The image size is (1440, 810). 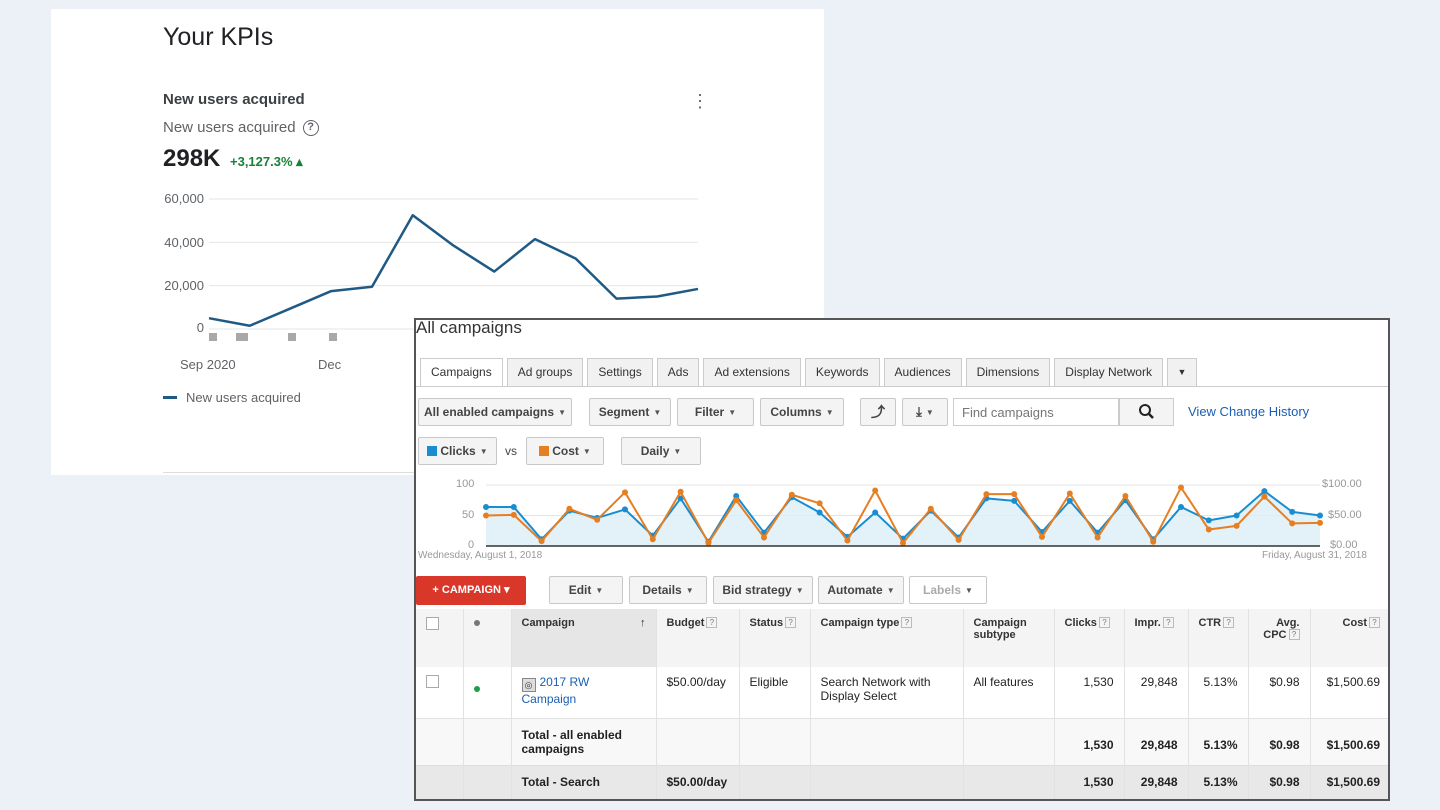 What do you see at coordinates (1210, 623) in the screenshot?
I see `header-ctr-label: CTR` at bounding box center [1210, 623].